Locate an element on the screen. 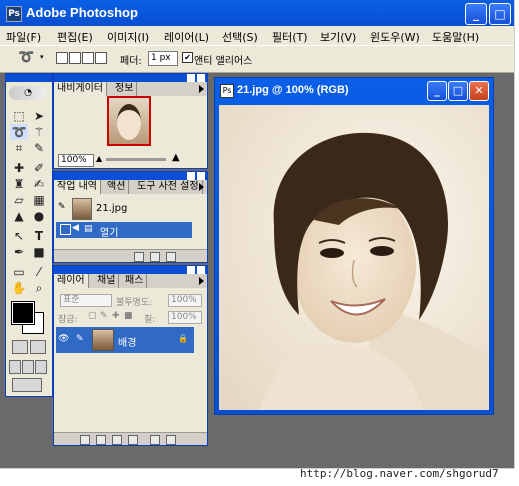  visibility-eye-icon: 👁 is located at coordinates (64, 339).